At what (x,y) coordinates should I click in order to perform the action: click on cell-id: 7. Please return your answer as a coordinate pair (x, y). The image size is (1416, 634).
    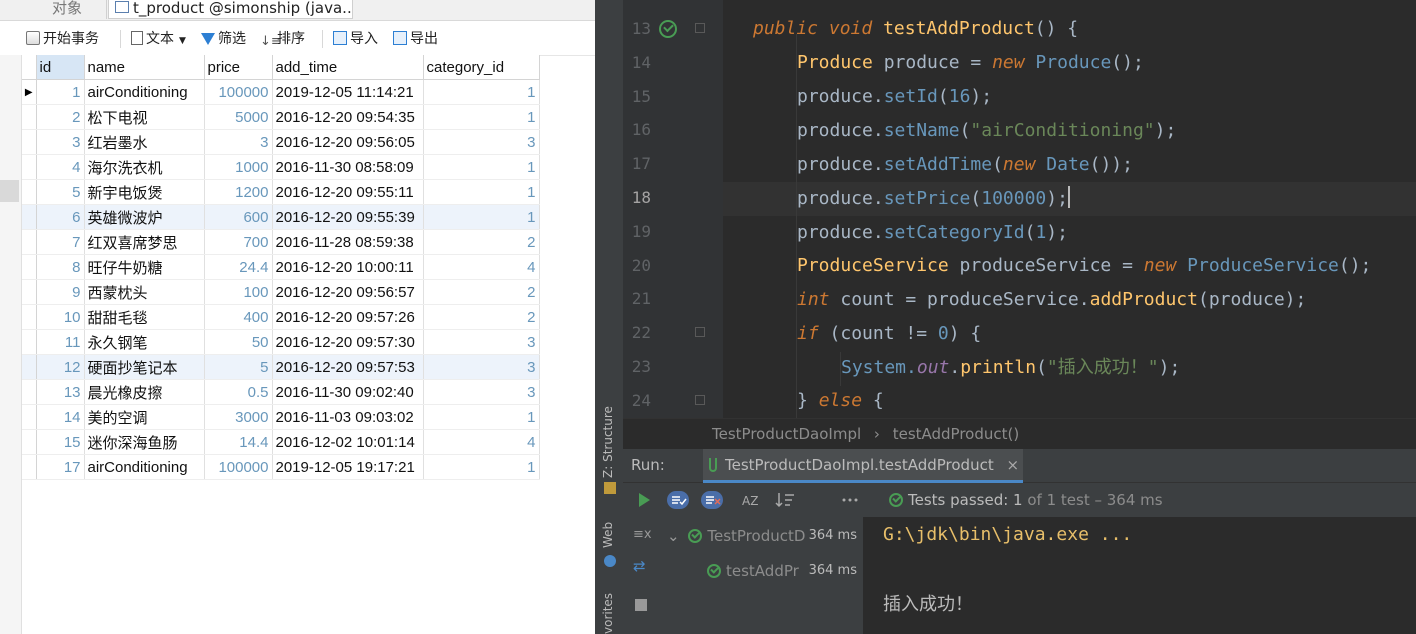
    Looking at the image, I should click on (60, 242).